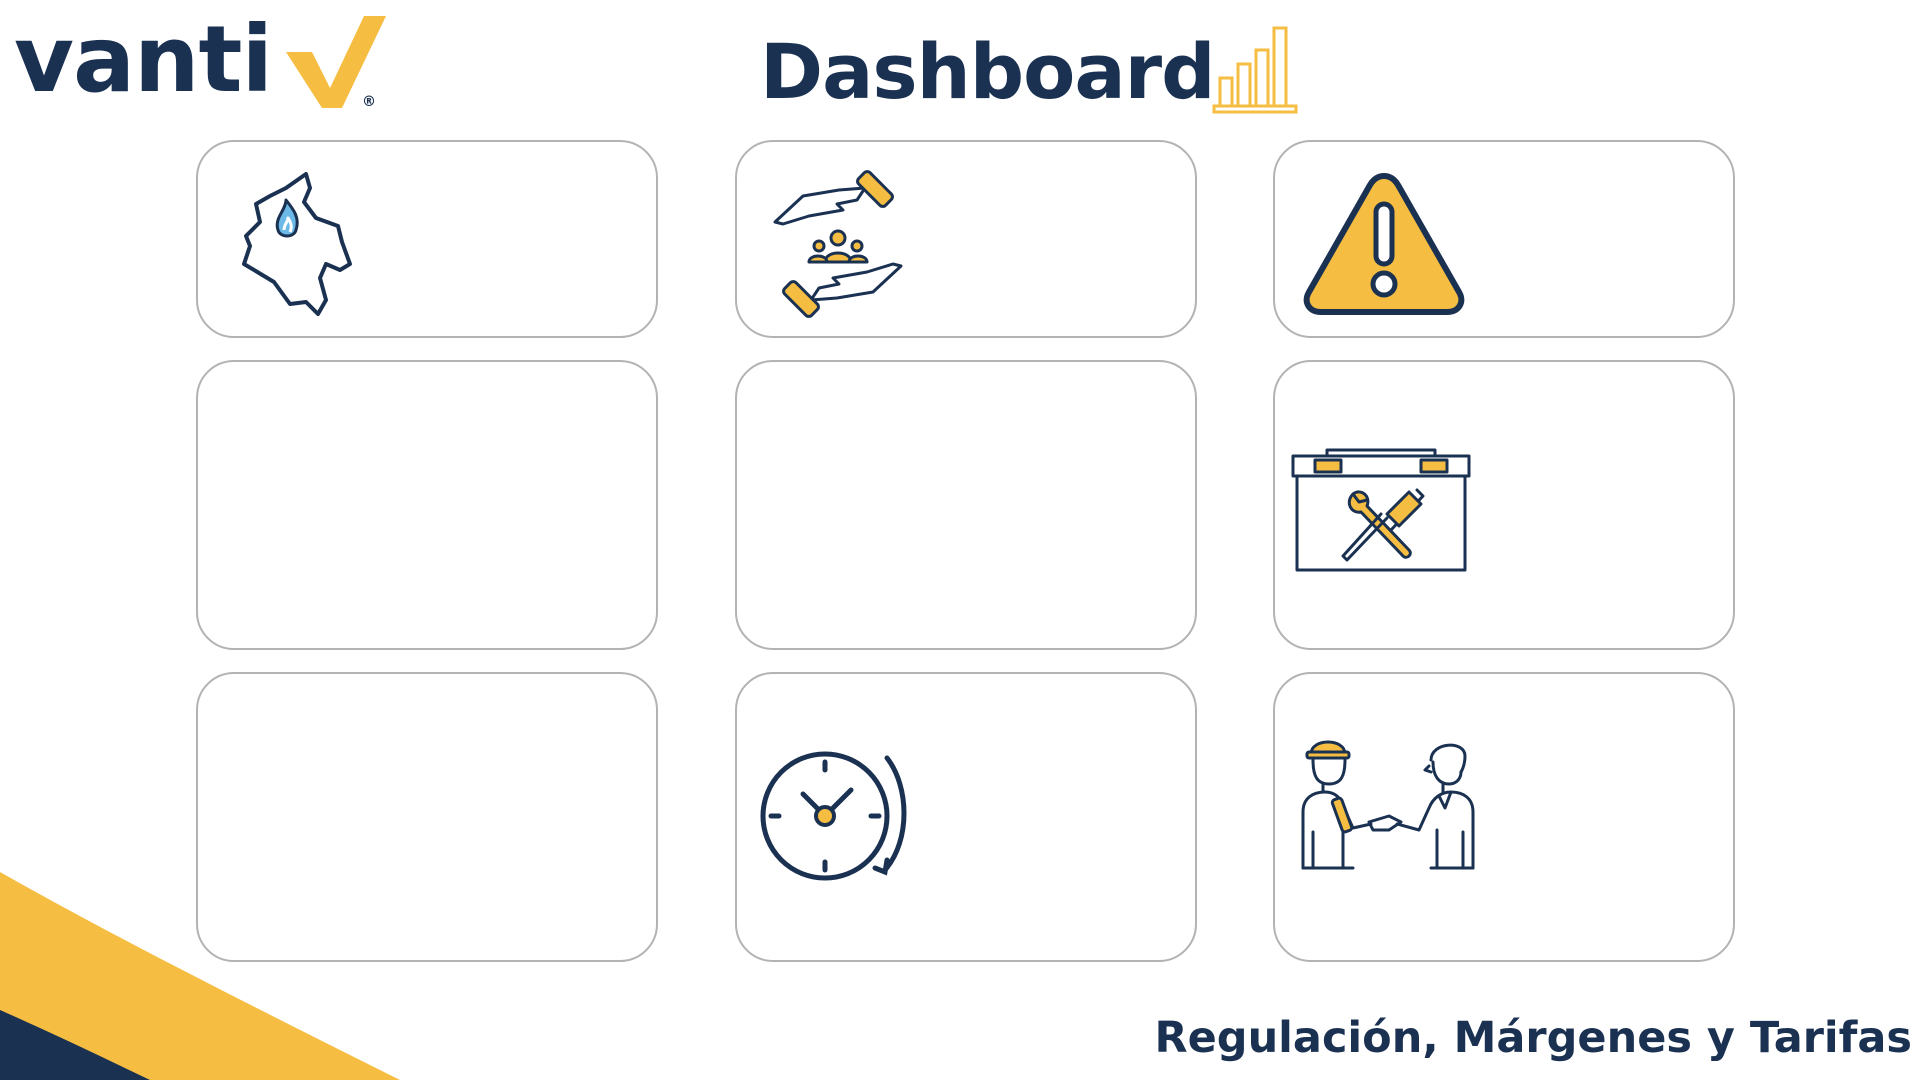  Describe the element at coordinates (1504, 817) in the screenshot. I see `card-agreement` at that location.